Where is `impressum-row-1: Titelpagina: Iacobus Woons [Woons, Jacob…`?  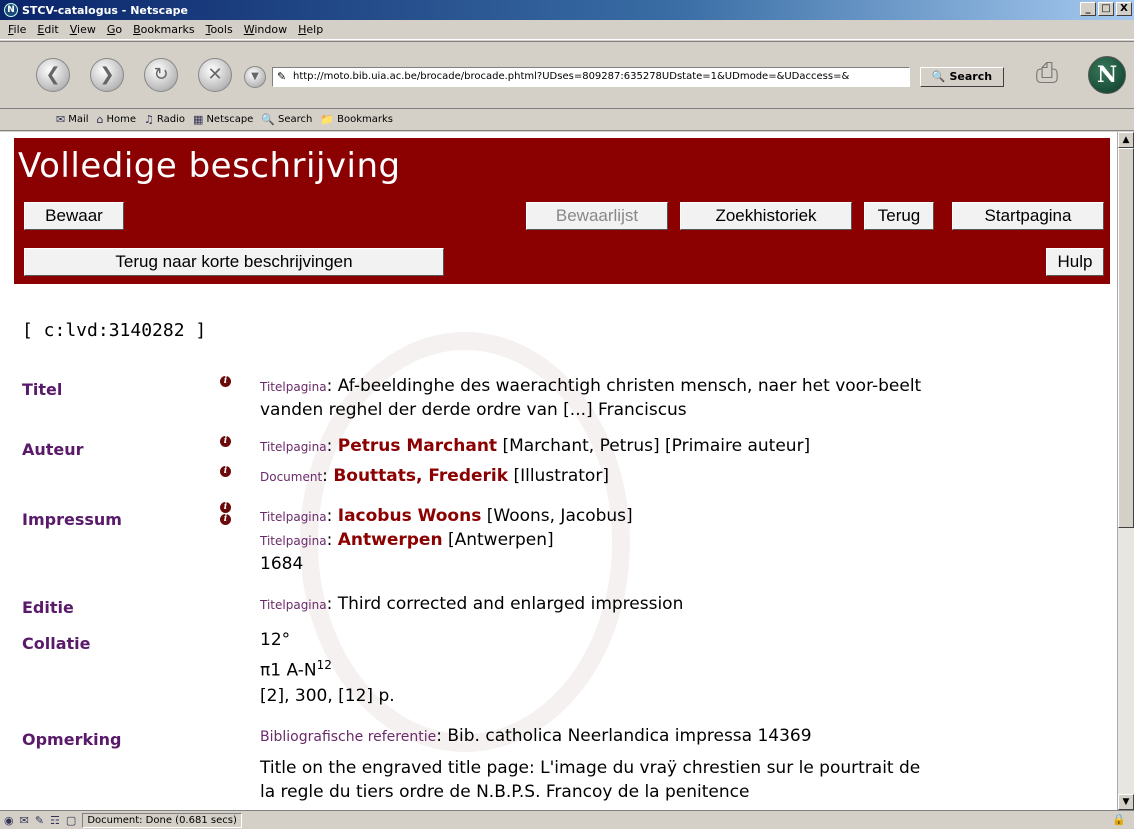
impressum-row-1: Titelpagina: Iacobus Woons [Woons, Jacob… is located at coordinates (446, 516).